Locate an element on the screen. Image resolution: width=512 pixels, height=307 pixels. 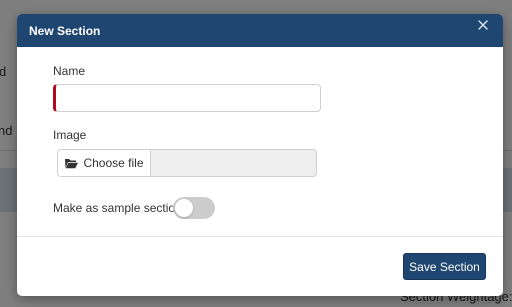
image-file-picker: Choose file is located at coordinates (187, 163).